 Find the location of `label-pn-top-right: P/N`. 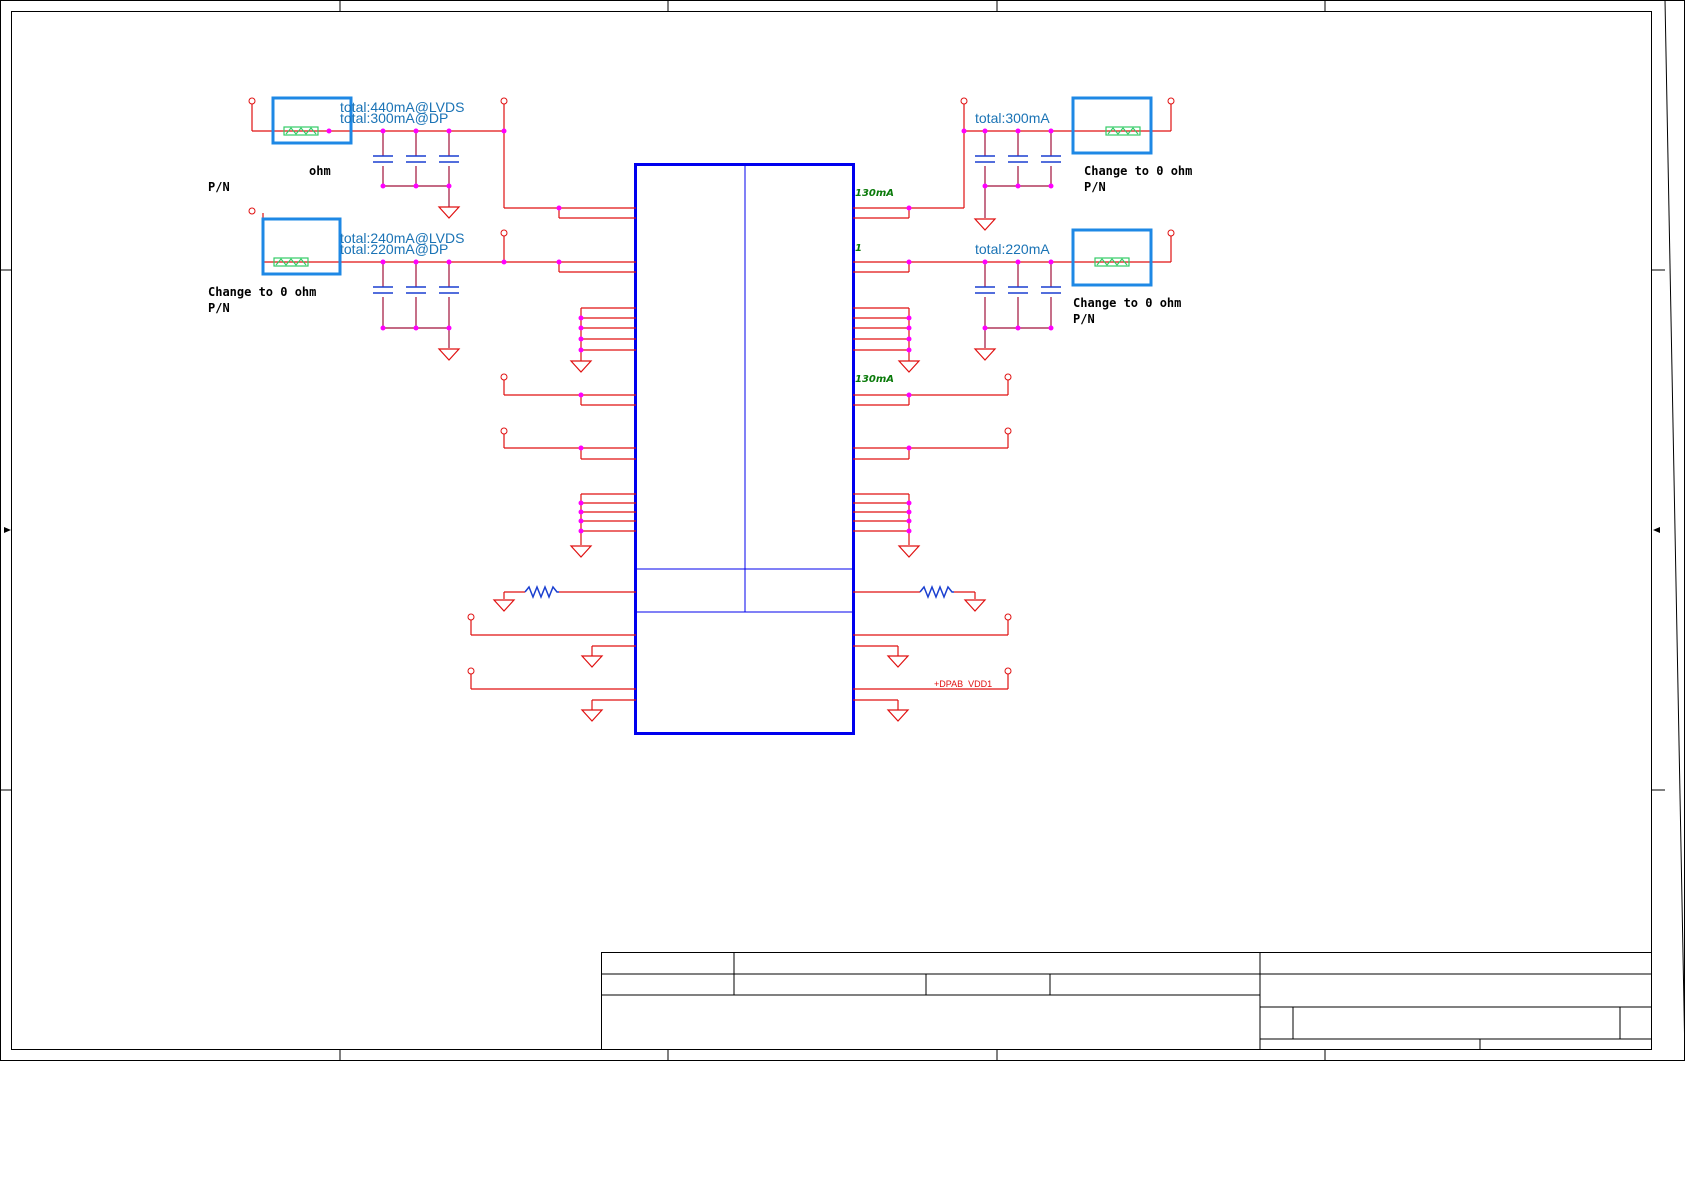

label-pn-top-right: P/N is located at coordinates (1095, 187).